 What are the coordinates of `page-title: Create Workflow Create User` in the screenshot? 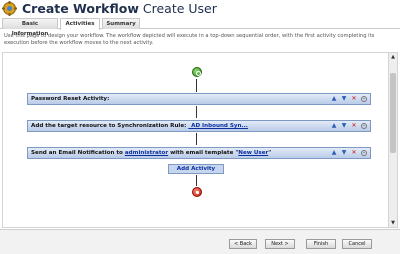 It's located at (119, 8).